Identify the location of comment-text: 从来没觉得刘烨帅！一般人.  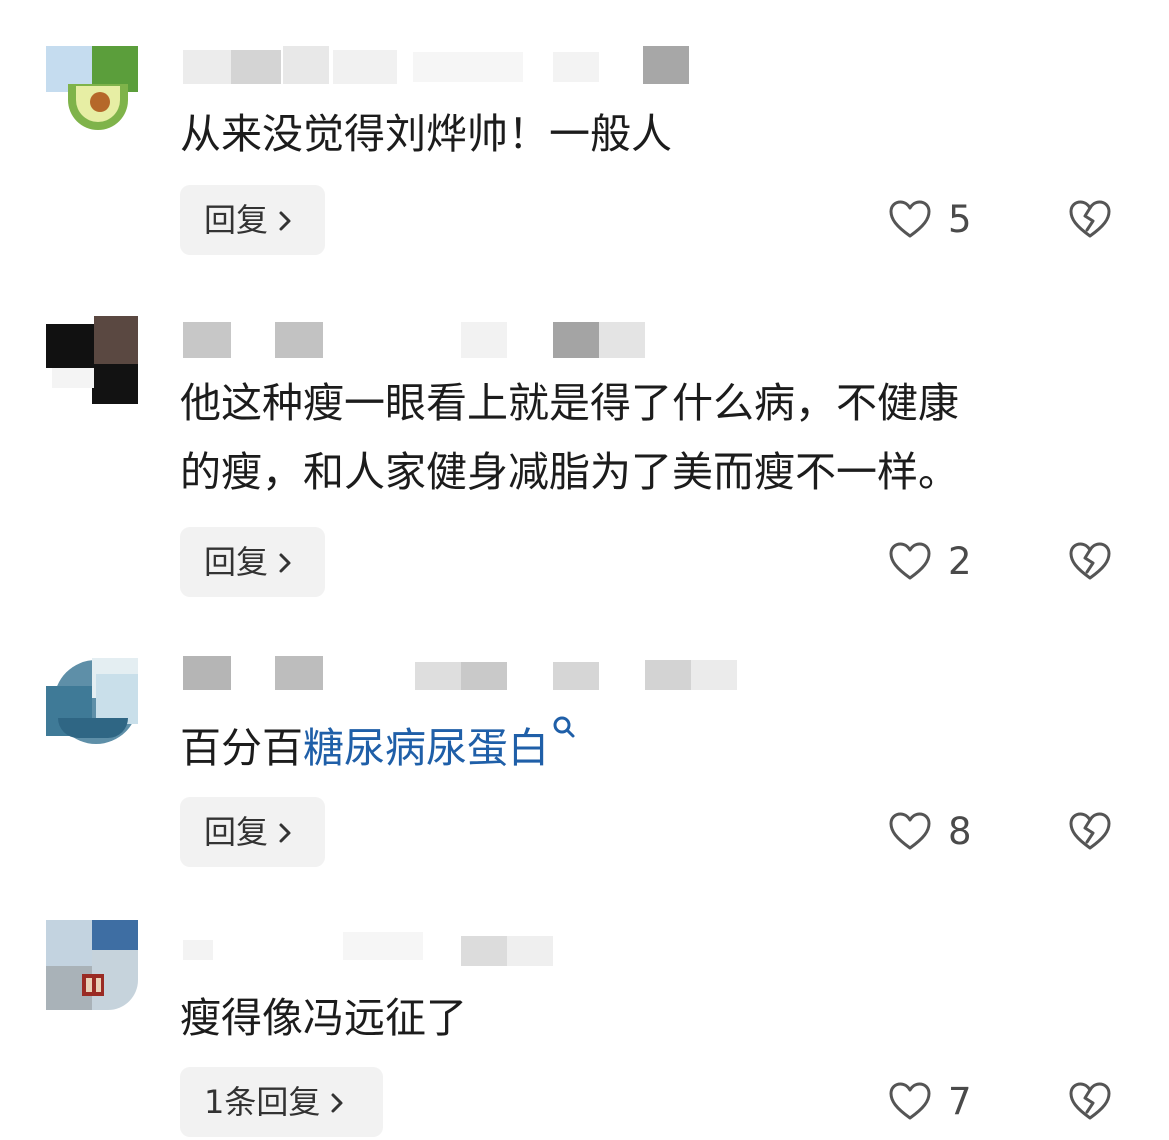
(426, 134).